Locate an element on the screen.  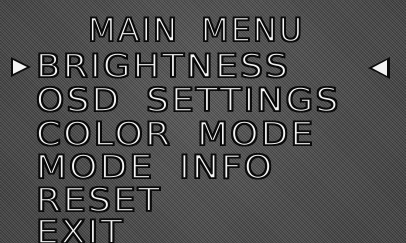
menu-item-label: EXIT is located at coordinates (80, 228).